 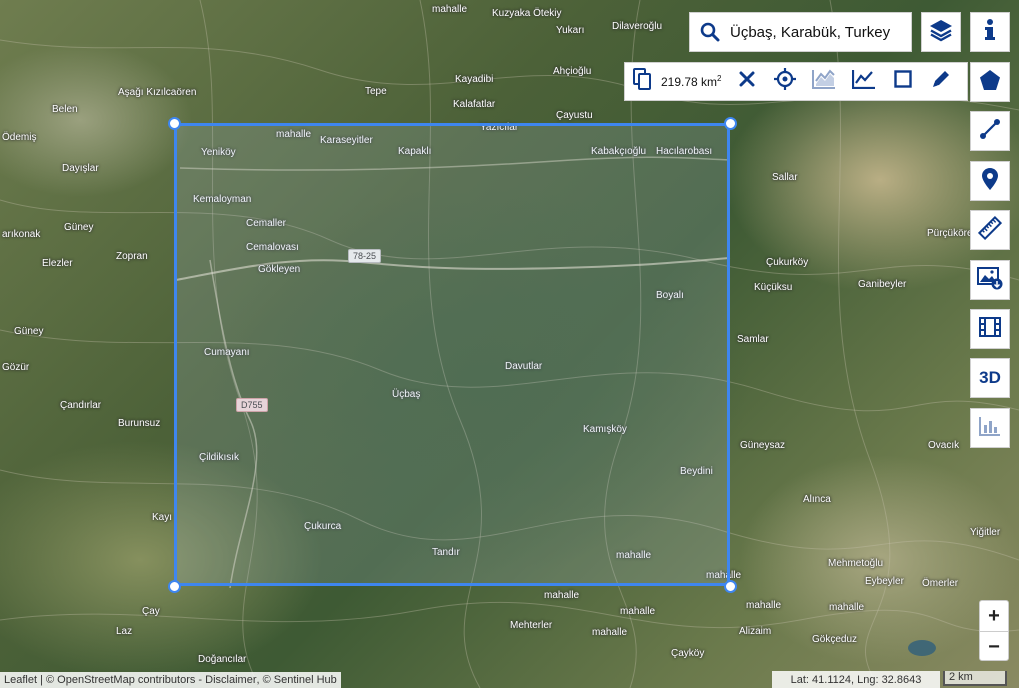 What do you see at coordinates (132, 256) in the screenshot?
I see `place-label: Zopran` at bounding box center [132, 256].